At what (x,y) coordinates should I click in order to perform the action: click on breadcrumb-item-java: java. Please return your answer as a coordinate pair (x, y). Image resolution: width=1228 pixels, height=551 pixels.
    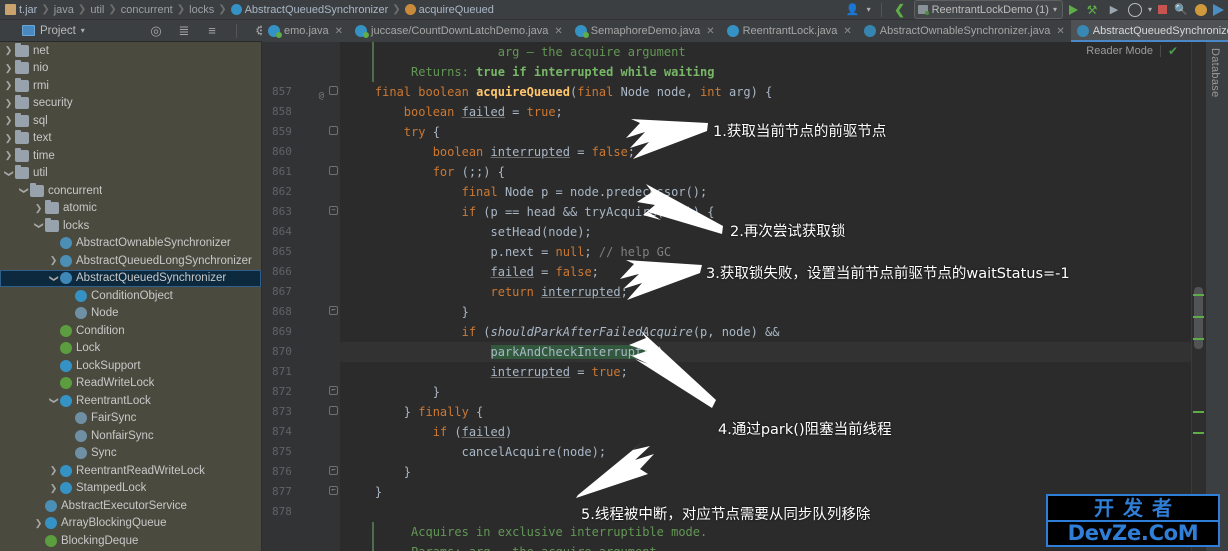
    Looking at the image, I should click on (64, 10).